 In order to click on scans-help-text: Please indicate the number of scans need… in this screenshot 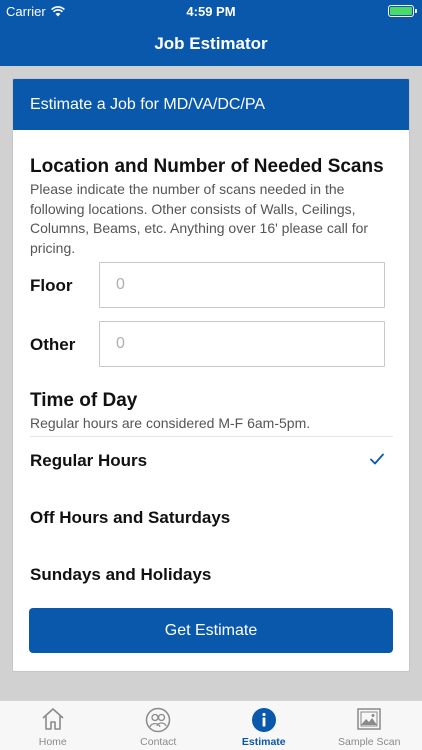, I will do `click(199, 218)`.